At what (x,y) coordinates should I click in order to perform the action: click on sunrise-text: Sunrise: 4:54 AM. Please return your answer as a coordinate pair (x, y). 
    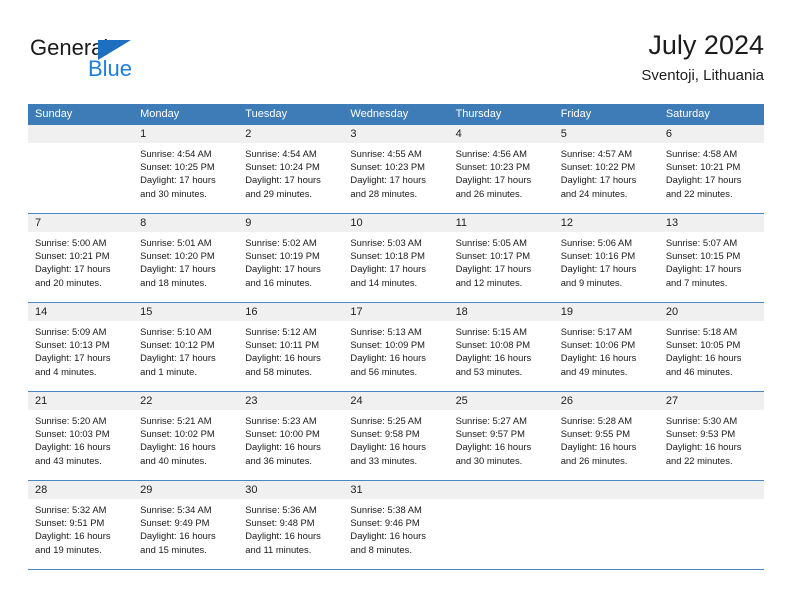
    Looking at the image, I should click on (176, 153).